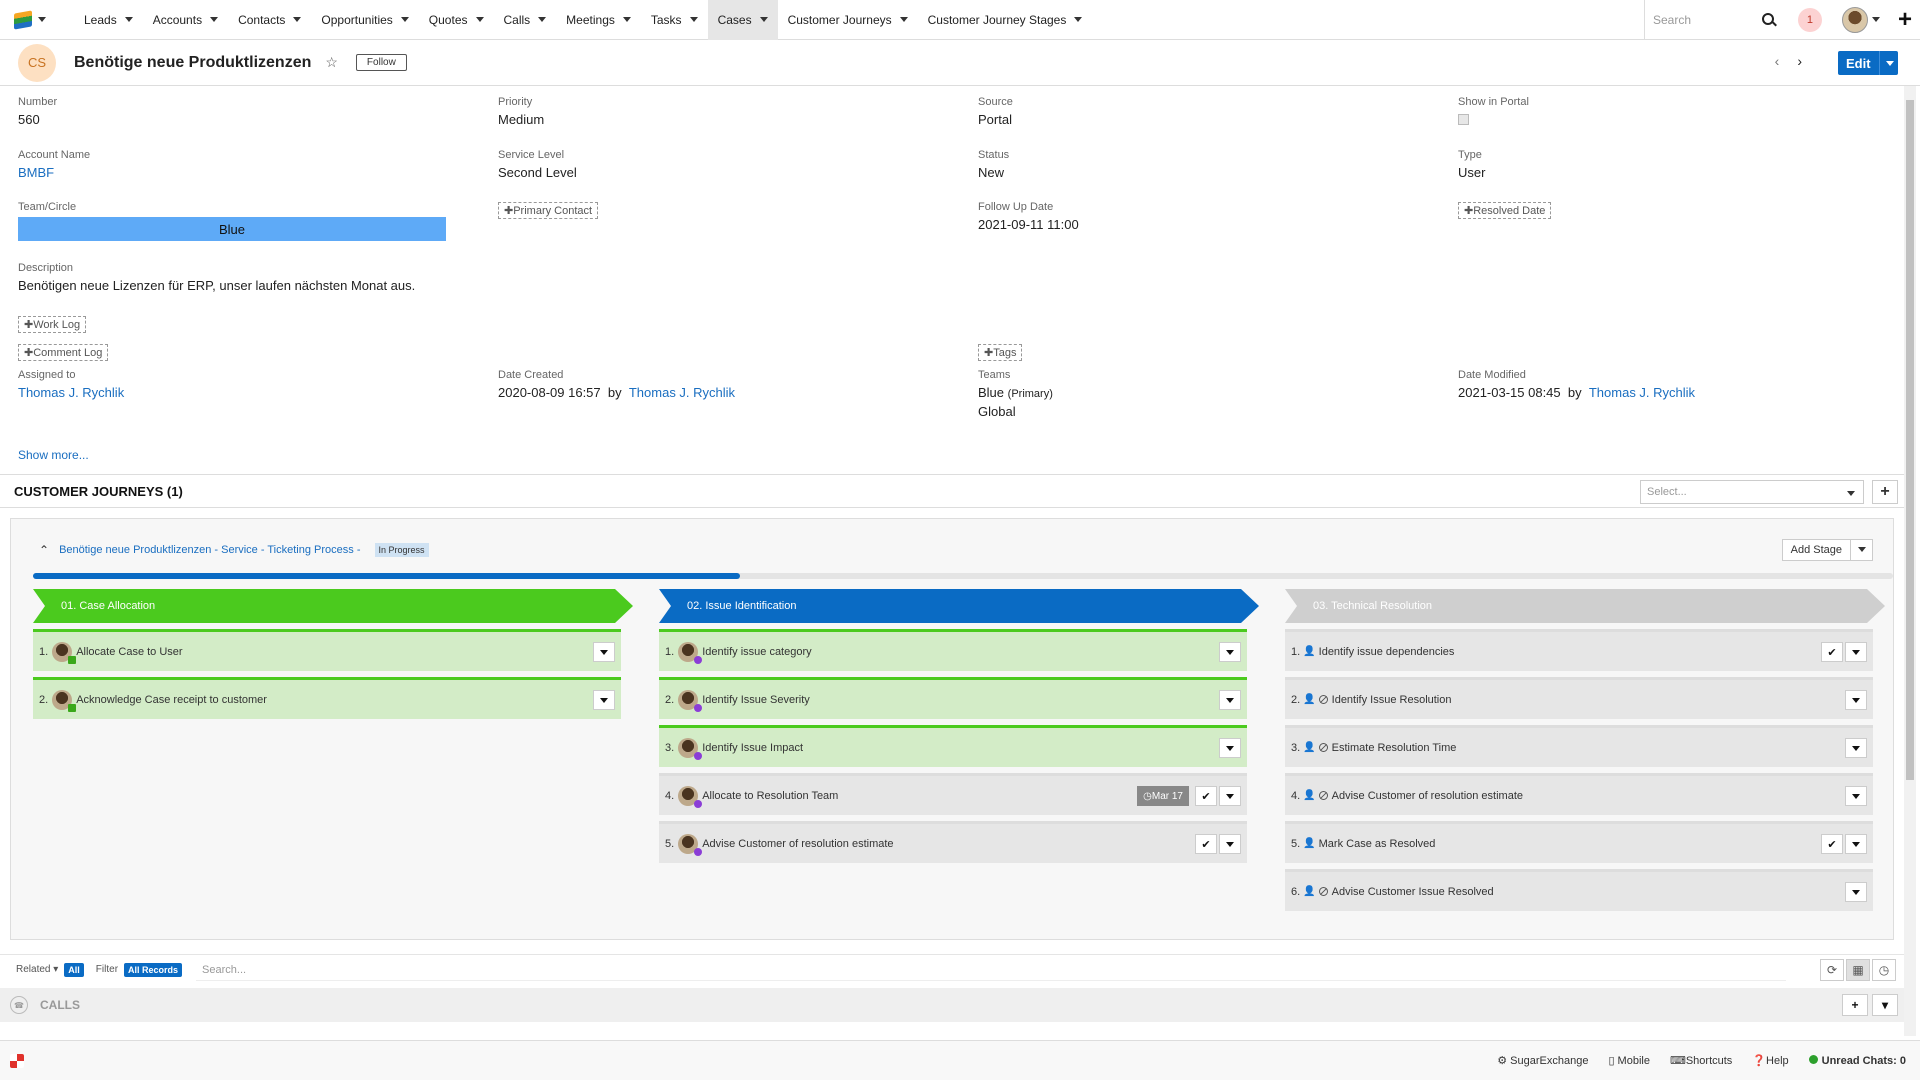 Image resolution: width=1920 pixels, height=1080 pixels. I want to click on field-value: New, so click(993, 172).